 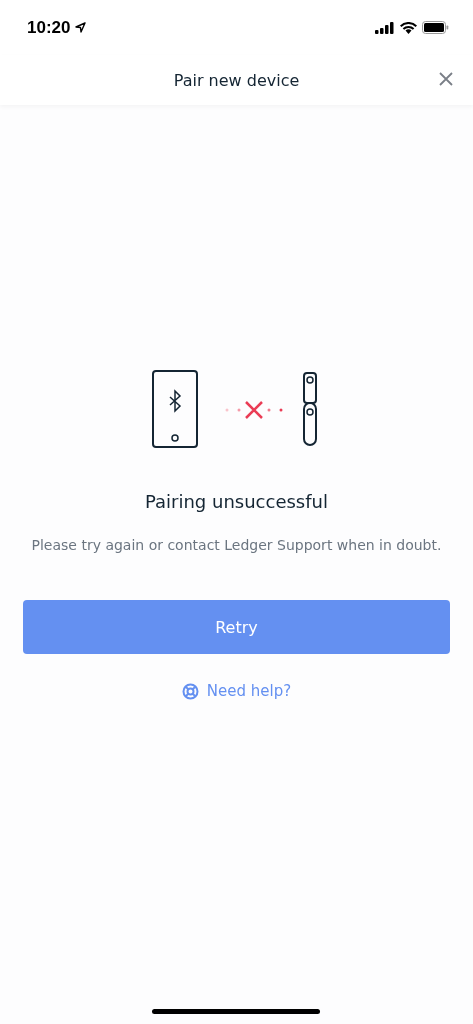 What do you see at coordinates (236, 80) in the screenshot?
I see `header-title: Pair new device` at bounding box center [236, 80].